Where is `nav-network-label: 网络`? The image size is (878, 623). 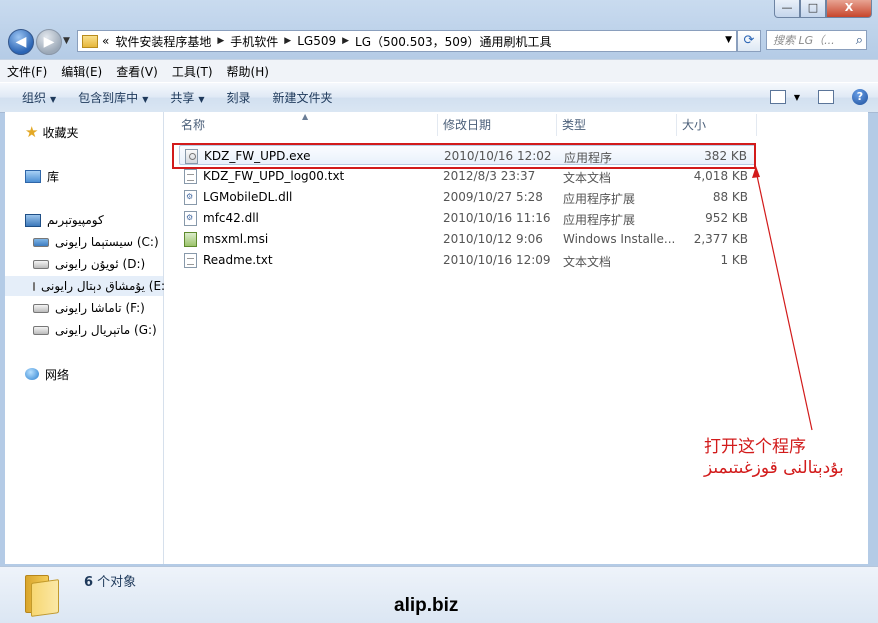
nav-network-label: 网络 is located at coordinates (57, 374).